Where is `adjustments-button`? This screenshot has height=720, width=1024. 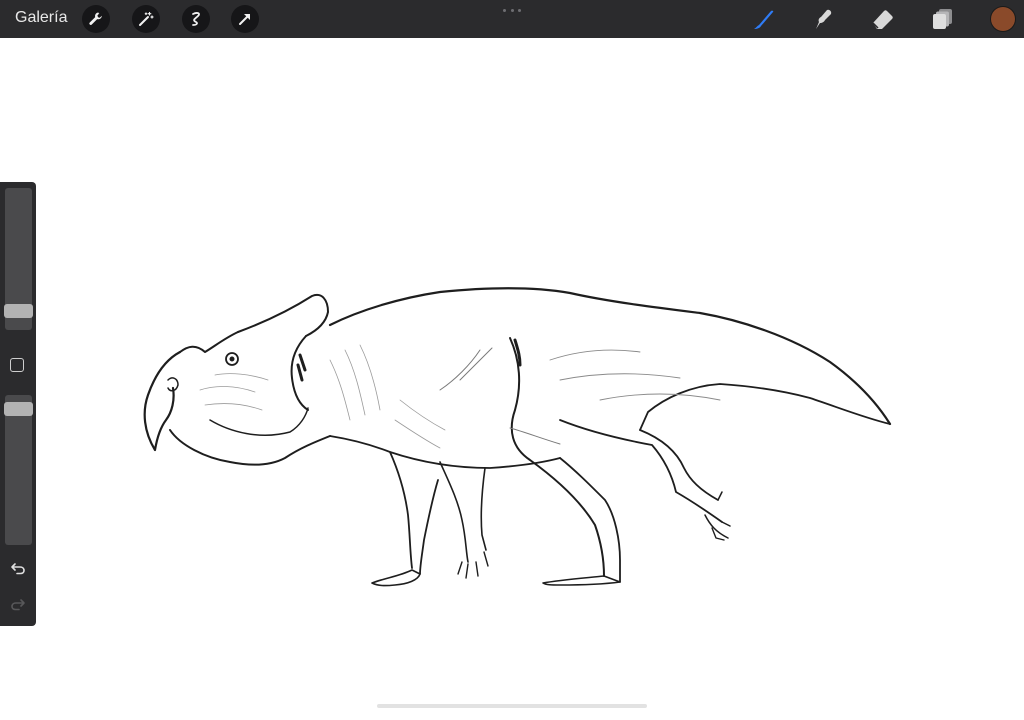
adjustments-button is located at coordinates (146, 19).